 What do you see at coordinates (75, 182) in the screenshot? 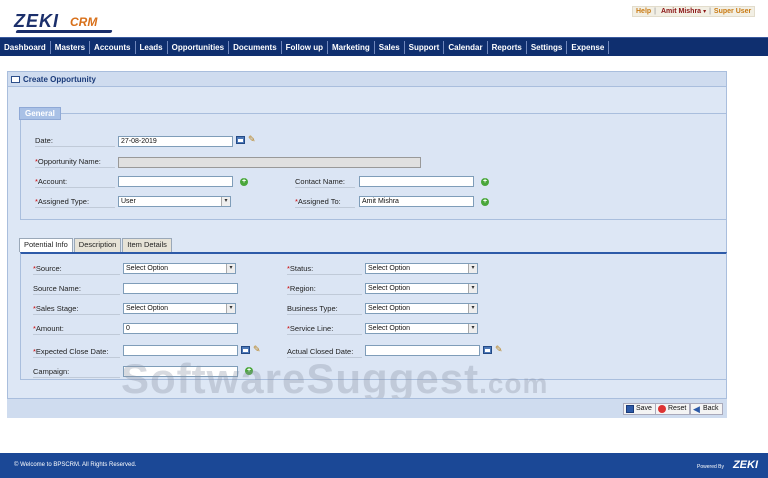
I see `account-label: *Account:` at bounding box center [75, 182].